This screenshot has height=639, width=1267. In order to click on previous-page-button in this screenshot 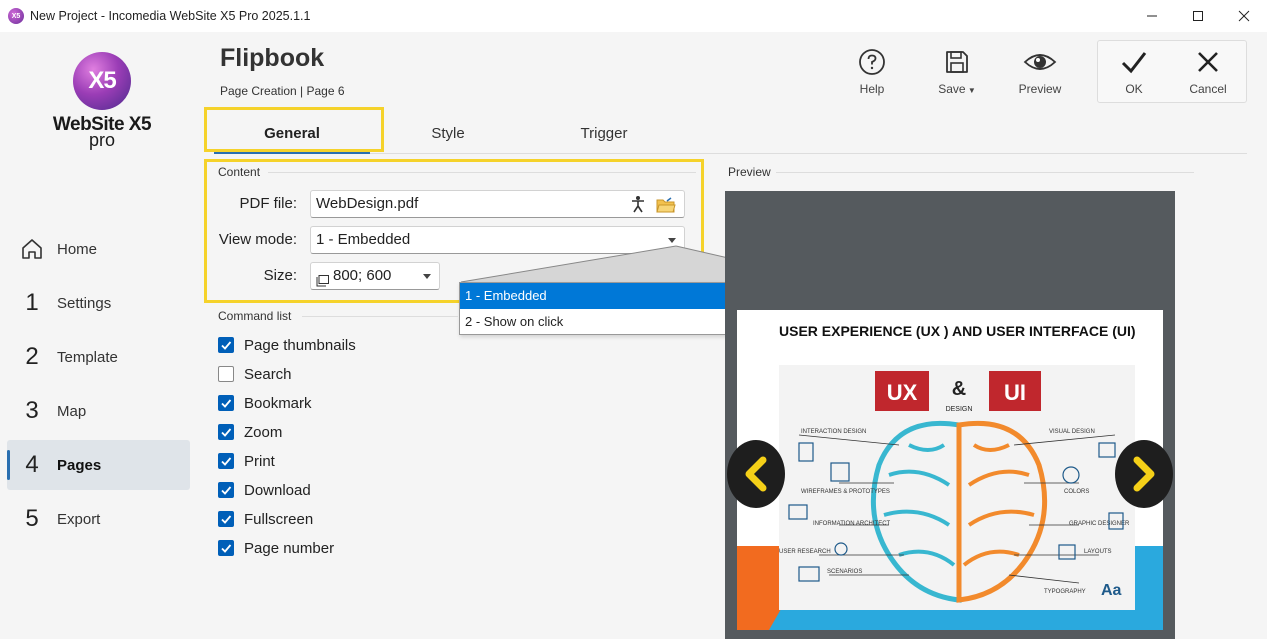, I will do `click(756, 474)`.